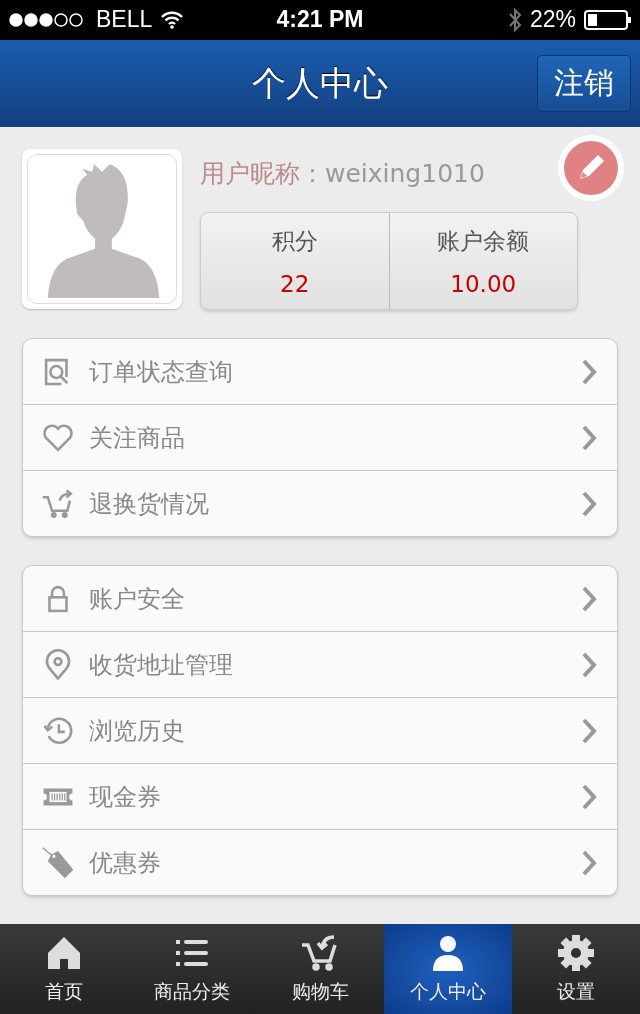 The width and height of the screenshot is (640, 1014). What do you see at coordinates (320, 730) in the screenshot?
I see `menu-item: 浏览历史` at bounding box center [320, 730].